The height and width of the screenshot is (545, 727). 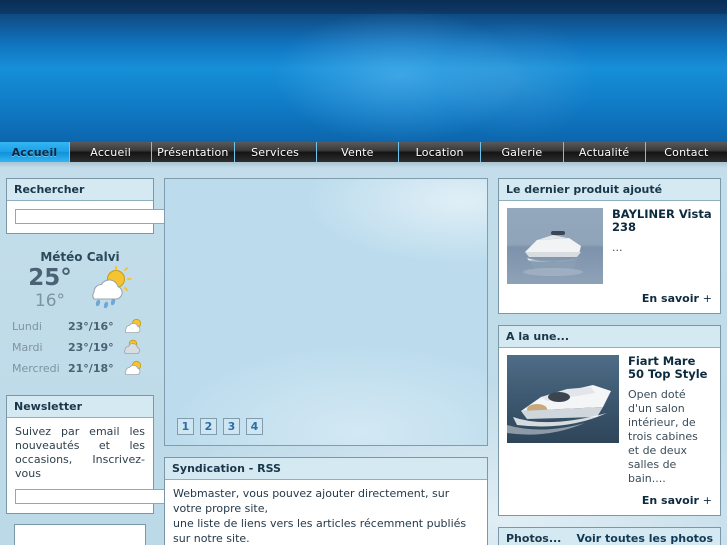 What do you see at coordinates (80, 257) in the screenshot?
I see `weather-title: Météo Calvi` at bounding box center [80, 257].